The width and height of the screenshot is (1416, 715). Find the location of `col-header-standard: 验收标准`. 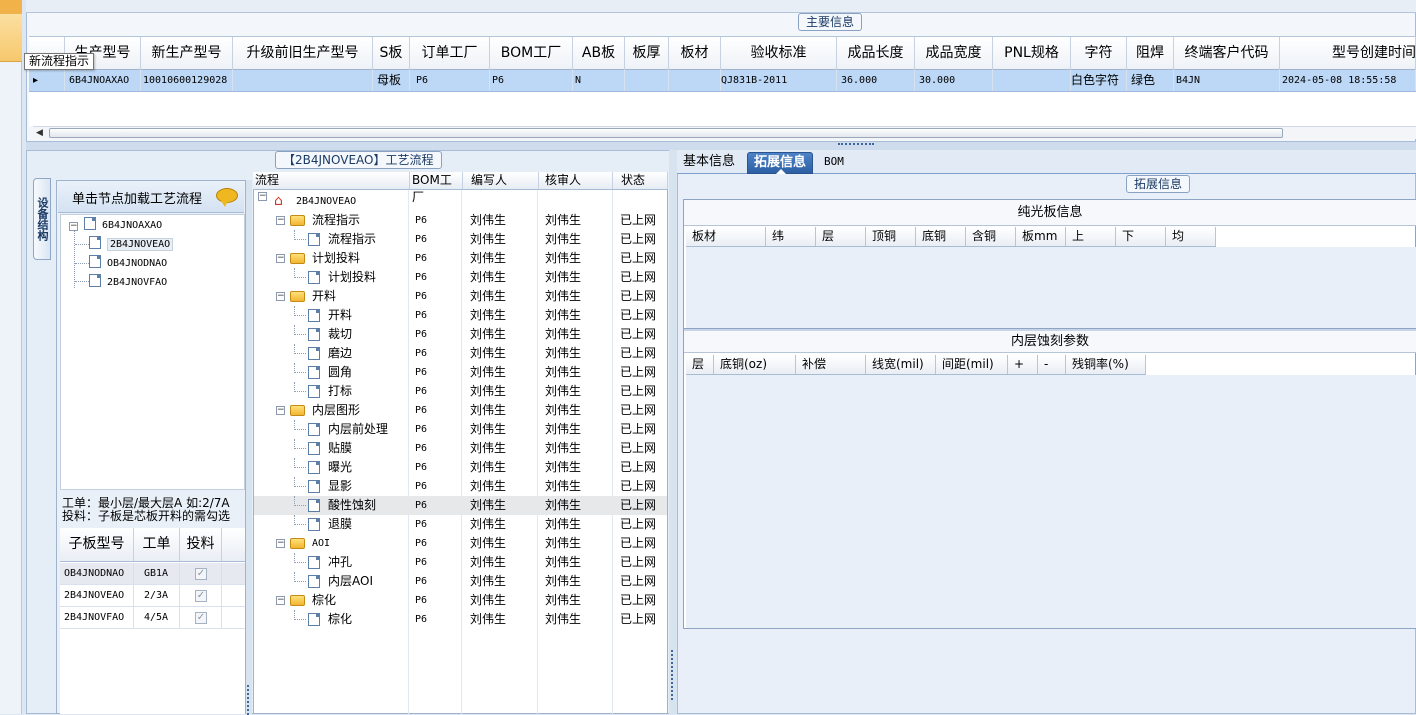

col-header-standard: 验收标准 is located at coordinates (779, 53).